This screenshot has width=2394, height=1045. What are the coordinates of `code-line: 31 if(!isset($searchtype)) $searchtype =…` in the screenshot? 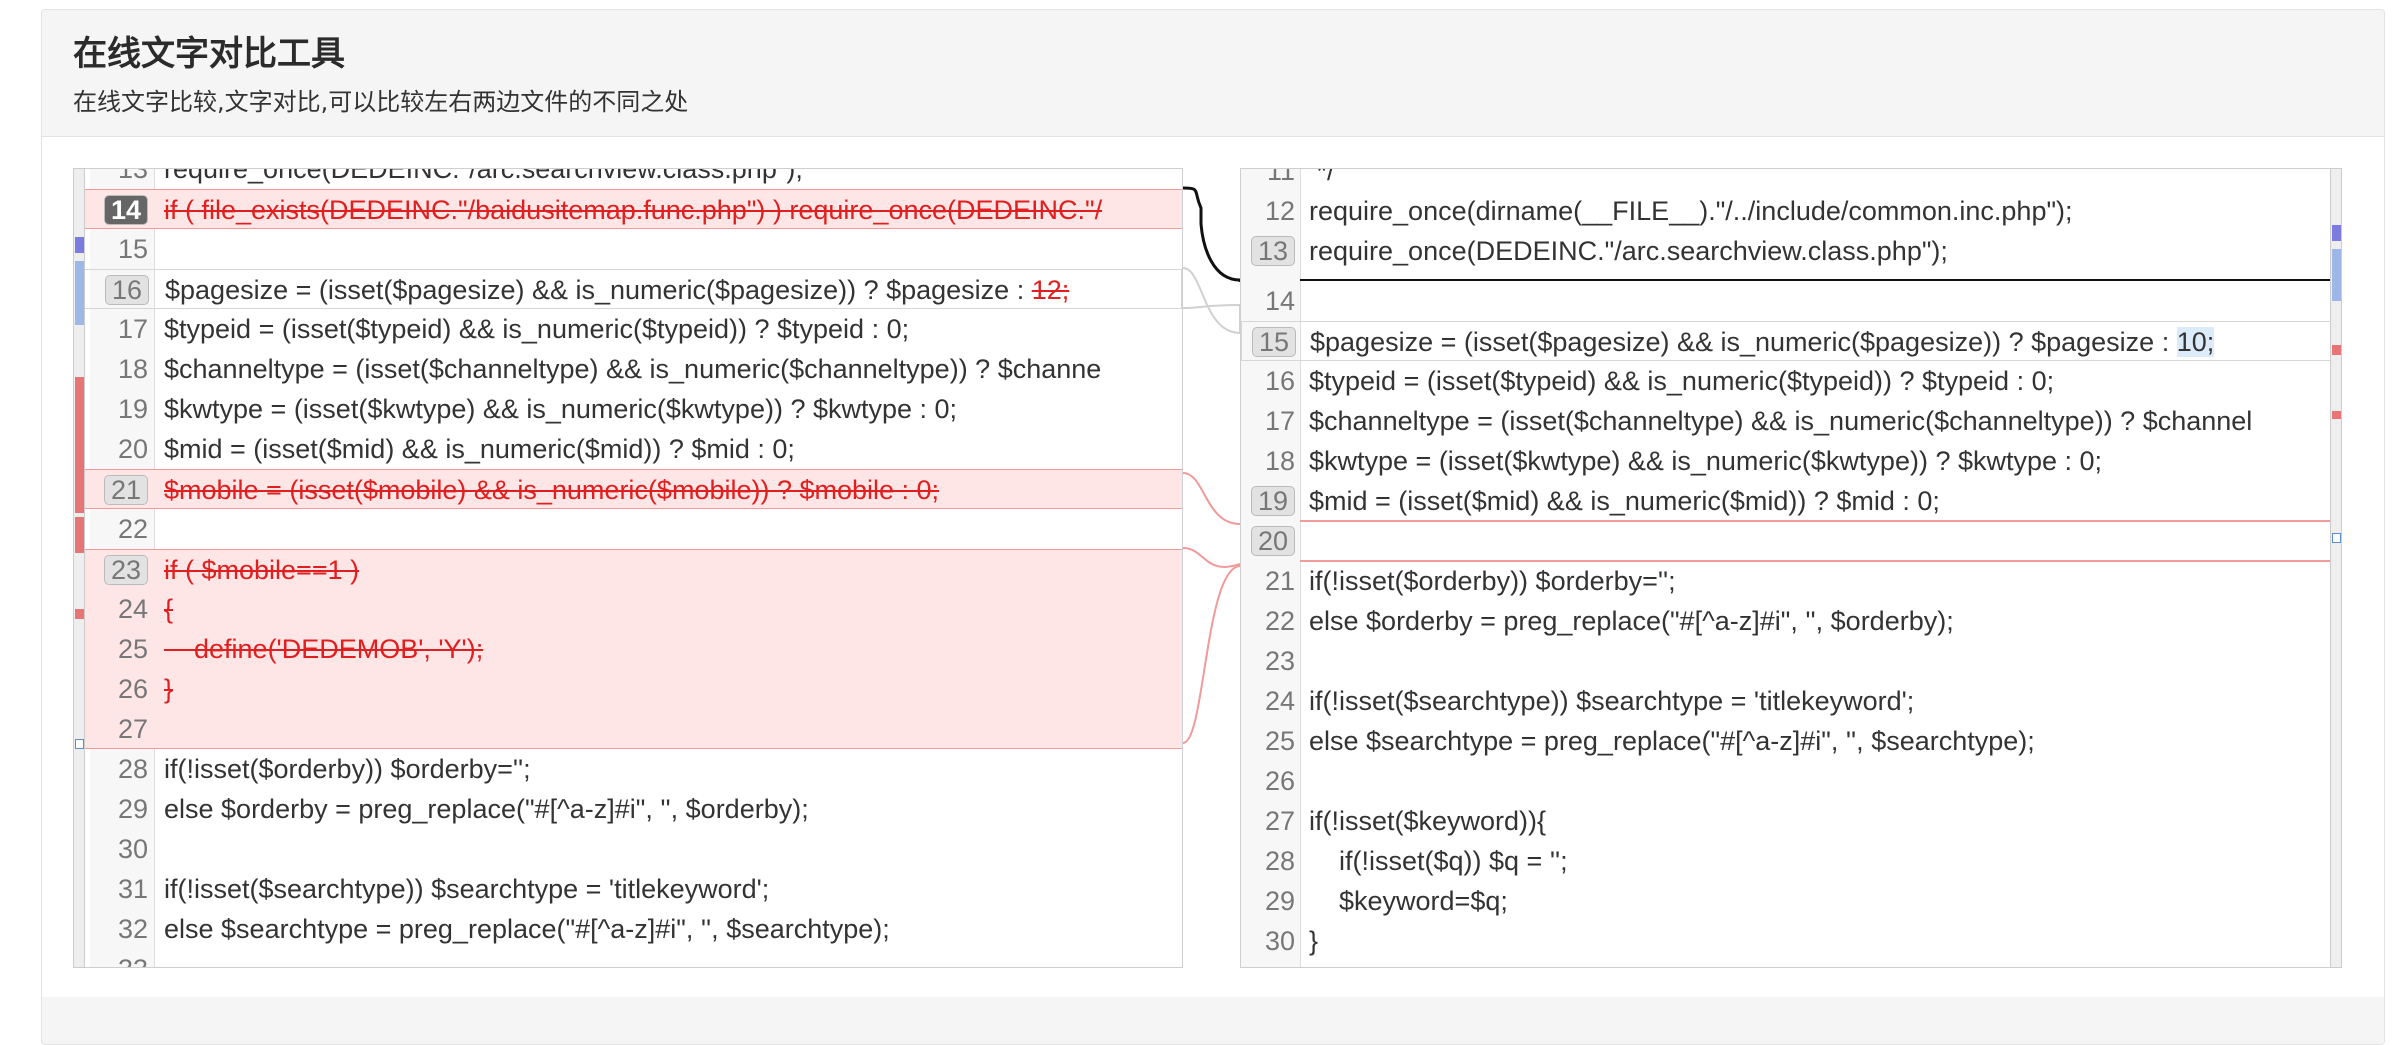 It's located at (628, 889).